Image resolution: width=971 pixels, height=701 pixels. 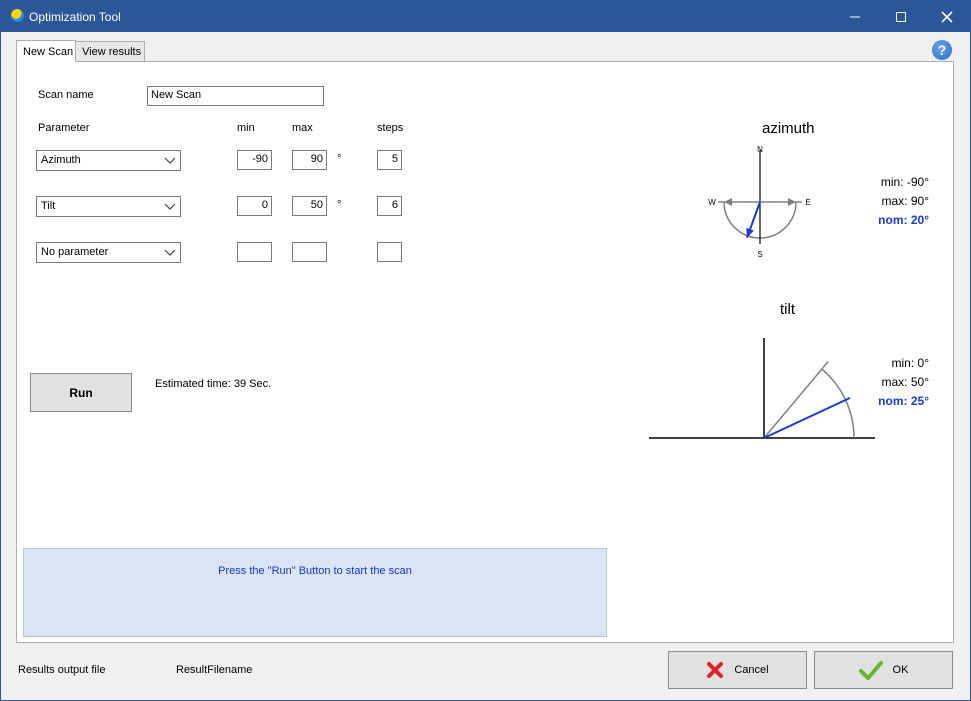 I want to click on cancel-label: Cancel, so click(x=751, y=670).